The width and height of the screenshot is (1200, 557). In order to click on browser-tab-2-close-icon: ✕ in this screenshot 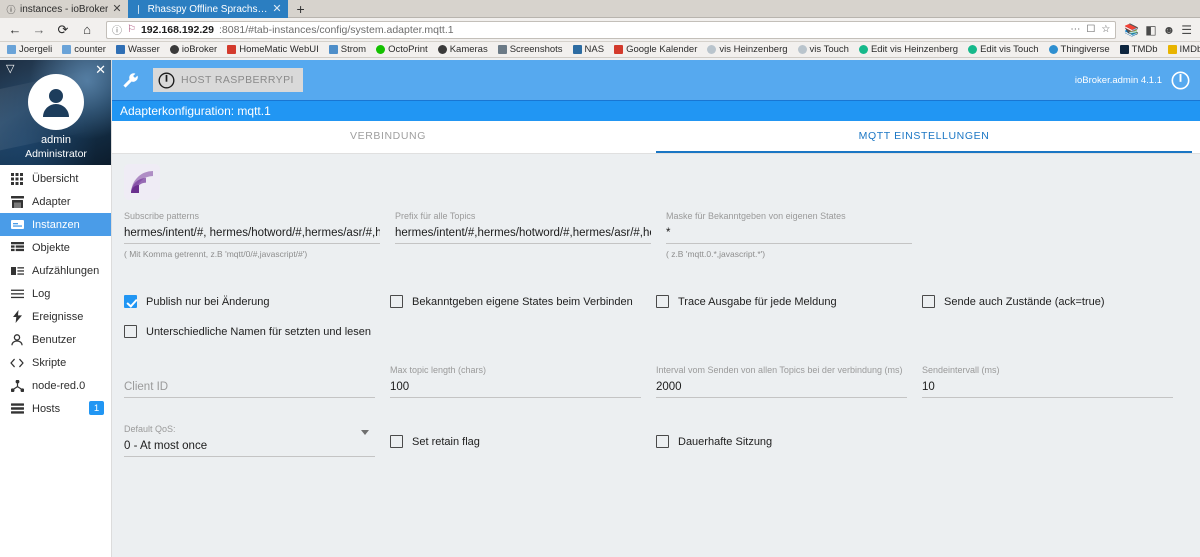, I will do `click(276, 9)`.